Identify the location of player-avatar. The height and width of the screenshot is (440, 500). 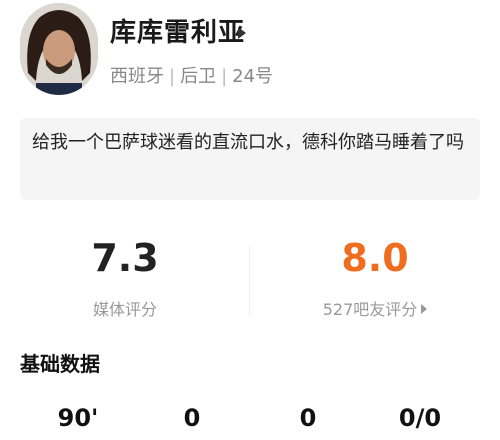
(59, 49).